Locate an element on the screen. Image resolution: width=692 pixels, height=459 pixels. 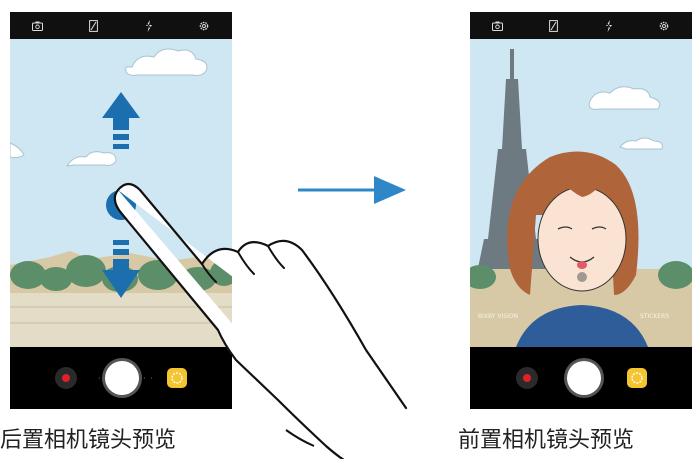
camera-bottom-bar is located at coordinates (581, 378).